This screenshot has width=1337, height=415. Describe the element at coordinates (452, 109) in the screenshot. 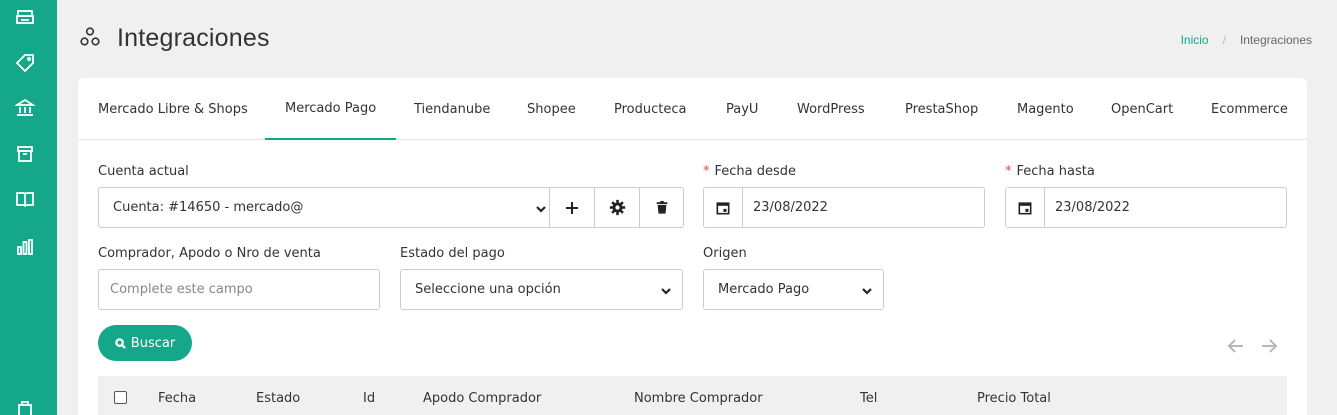

I see `tab-tiendanube: Tiendanube` at that location.